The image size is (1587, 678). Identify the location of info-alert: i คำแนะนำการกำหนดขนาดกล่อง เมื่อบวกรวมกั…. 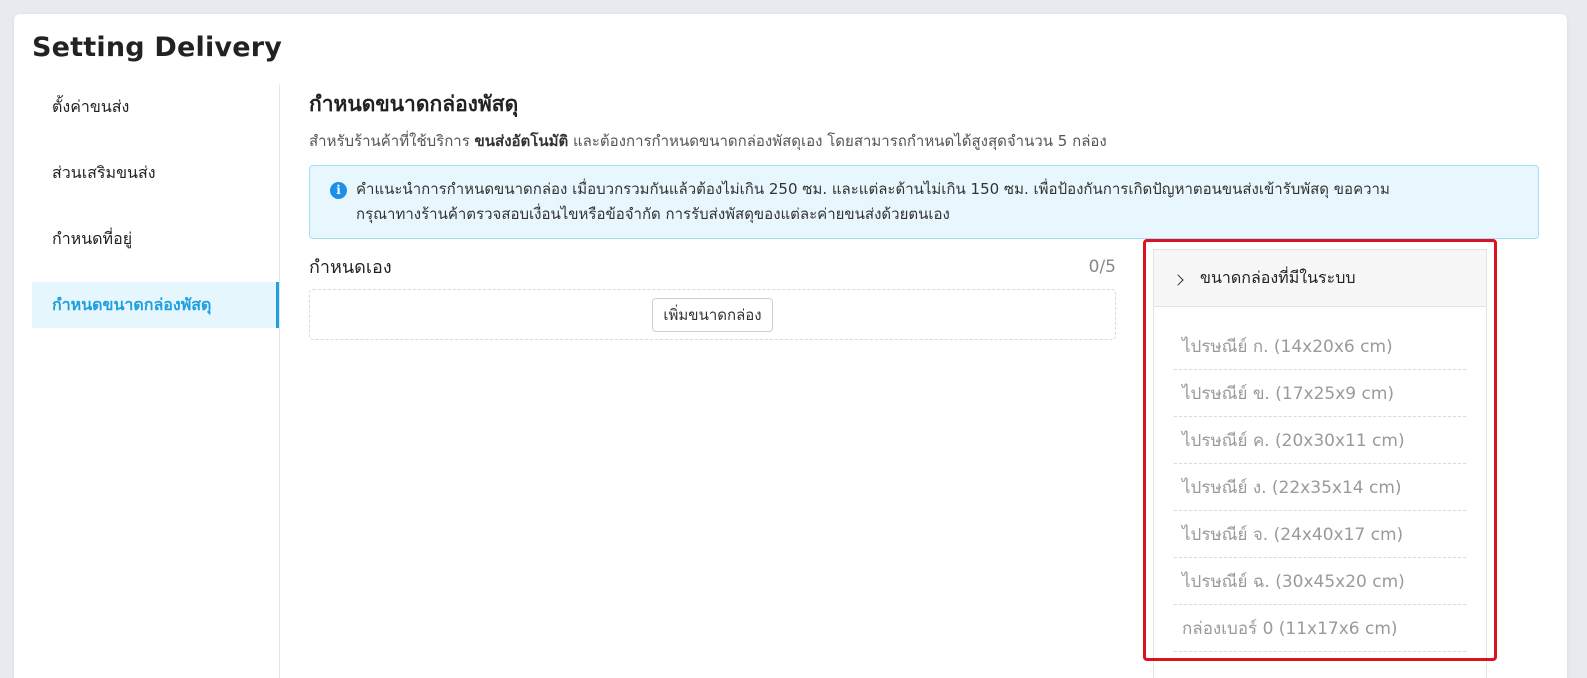
(924, 202).